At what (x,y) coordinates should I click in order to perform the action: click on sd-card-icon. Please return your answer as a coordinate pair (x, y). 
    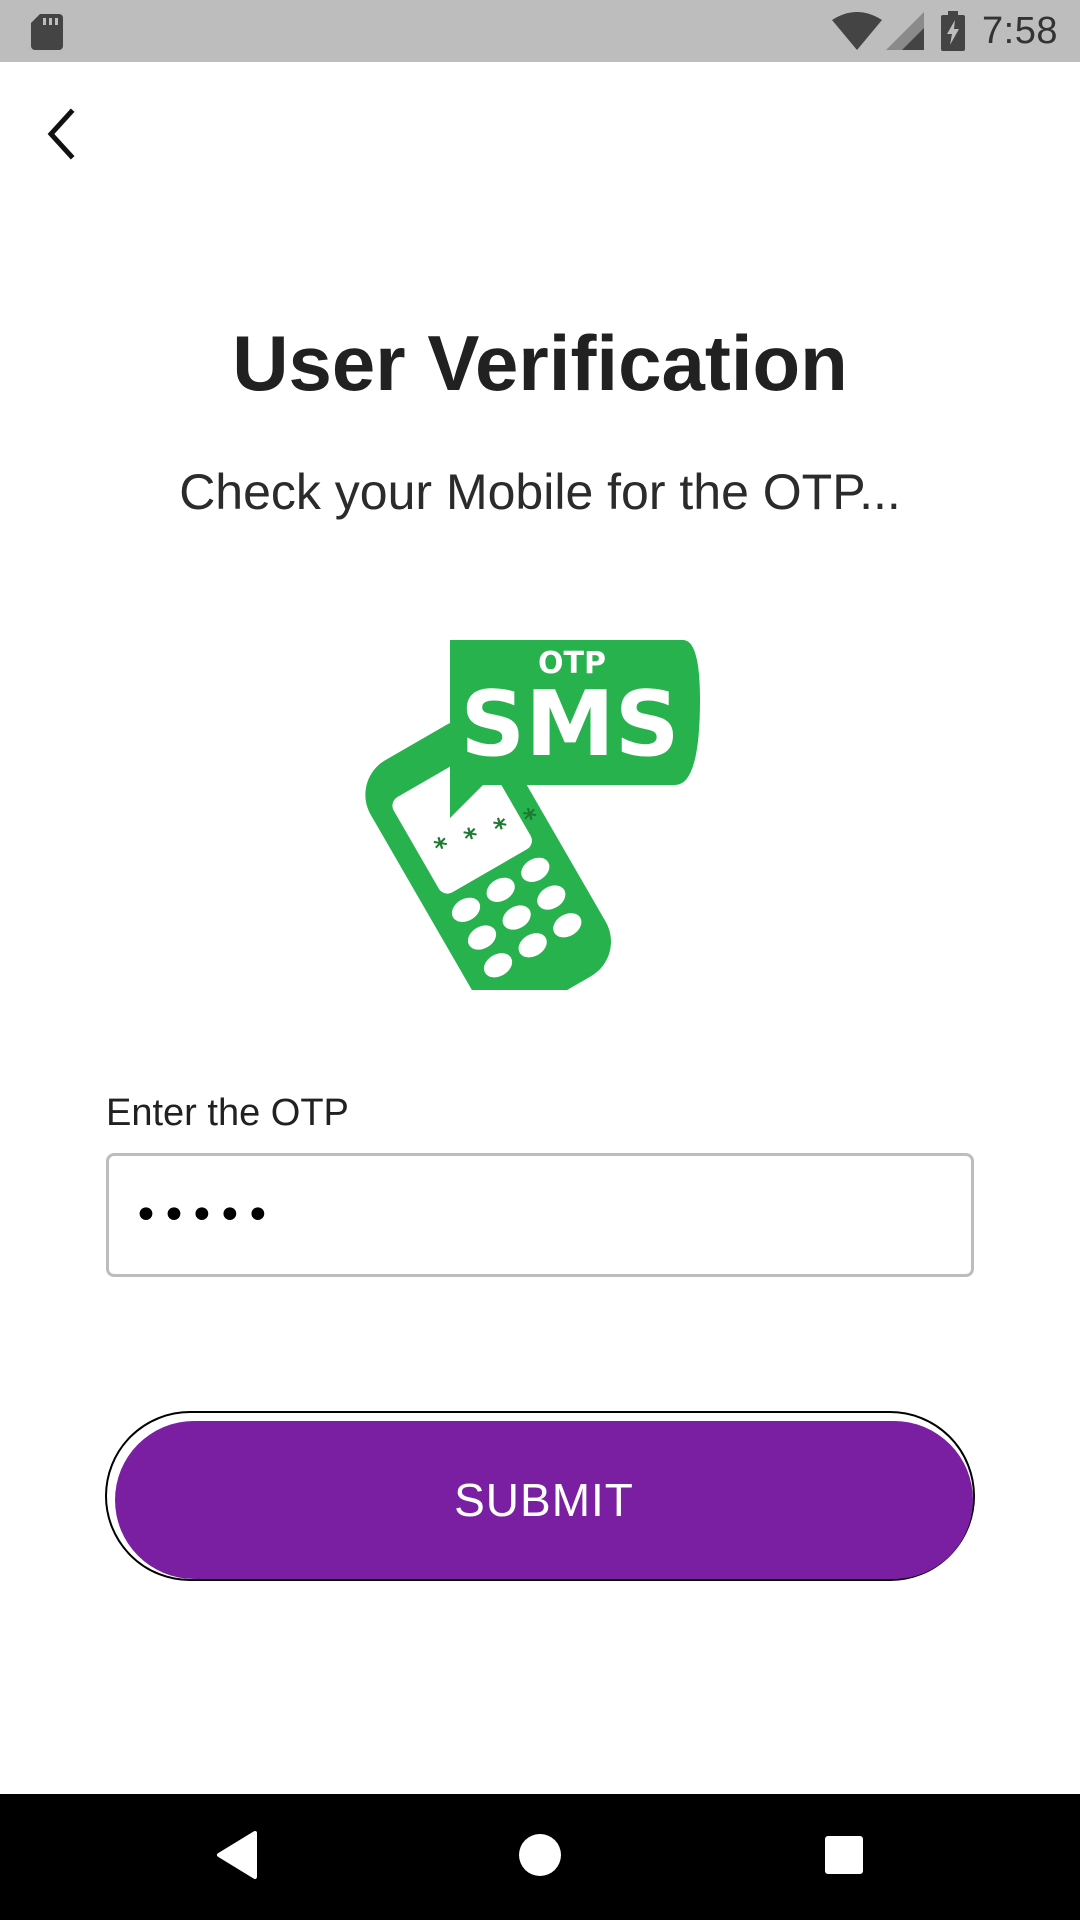
    Looking at the image, I should click on (47, 34).